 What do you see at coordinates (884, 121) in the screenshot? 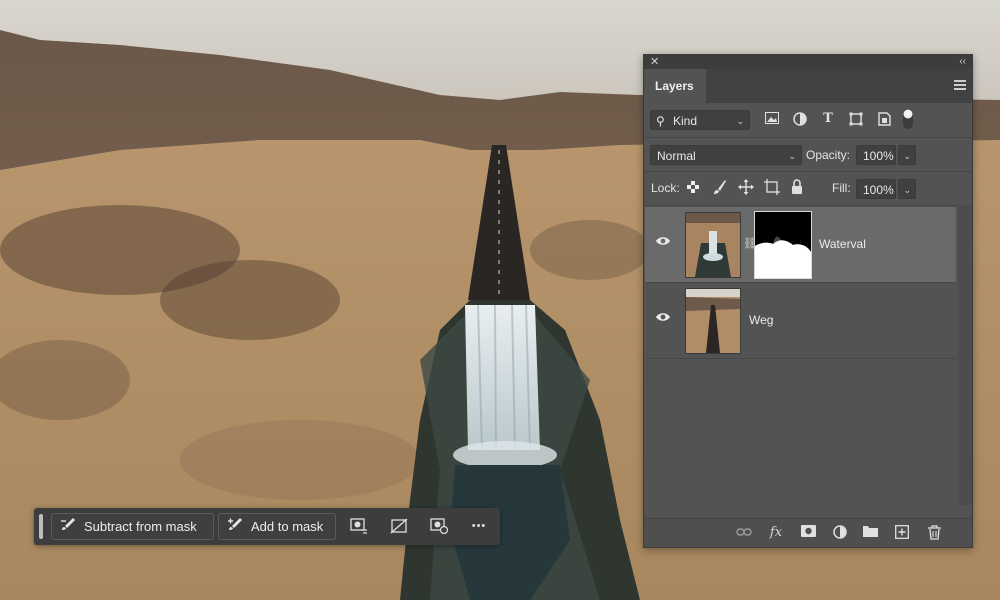
I see `smart-object-filter-icon` at bounding box center [884, 121].